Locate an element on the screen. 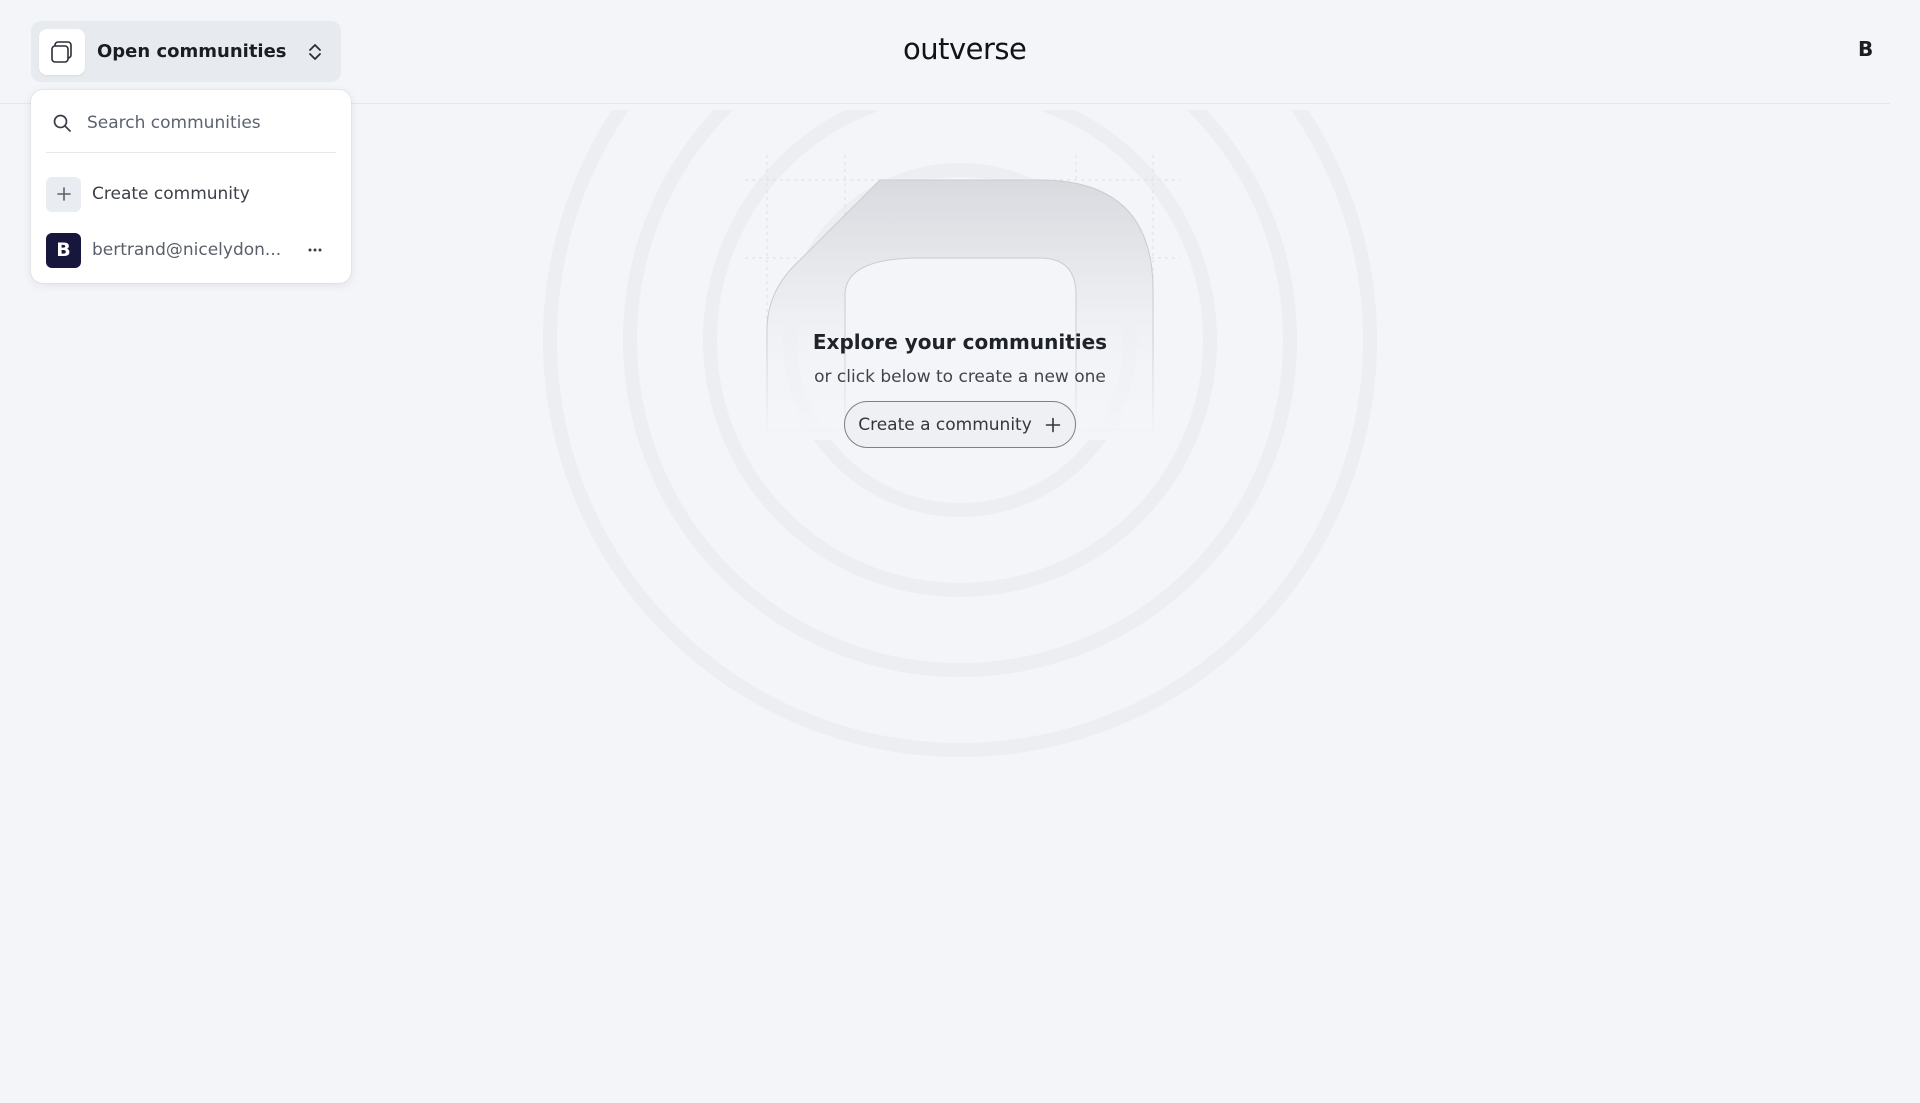 Image resolution: width=1920 pixels, height=1103 pixels. switcher-icon-container is located at coordinates (62, 51).